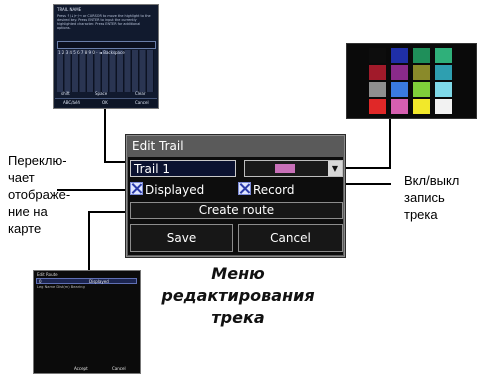  What do you see at coordinates (140, 93) in the screenshot?
I see `keyboard-clear-button: Clear` at bounding box center [140, 93].